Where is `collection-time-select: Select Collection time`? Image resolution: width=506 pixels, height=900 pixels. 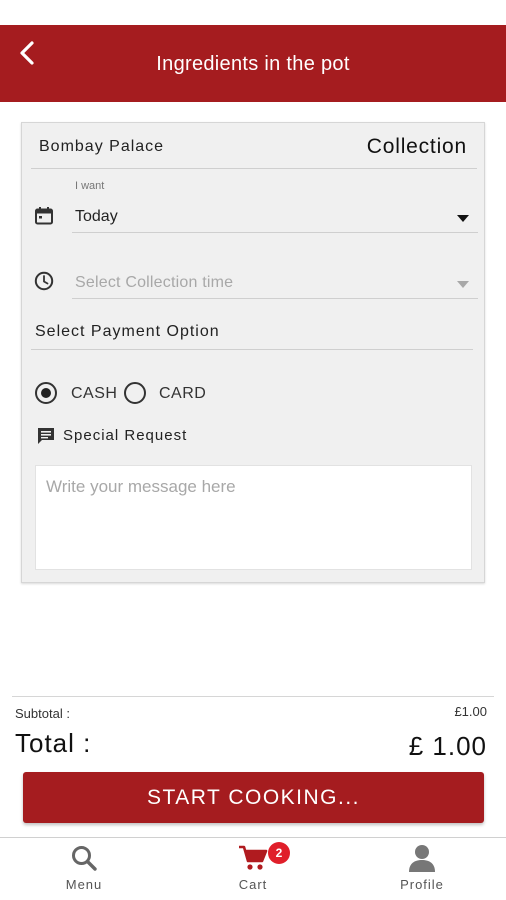 collection-time-select: Select Collection time is located at coordinates (275, 282).